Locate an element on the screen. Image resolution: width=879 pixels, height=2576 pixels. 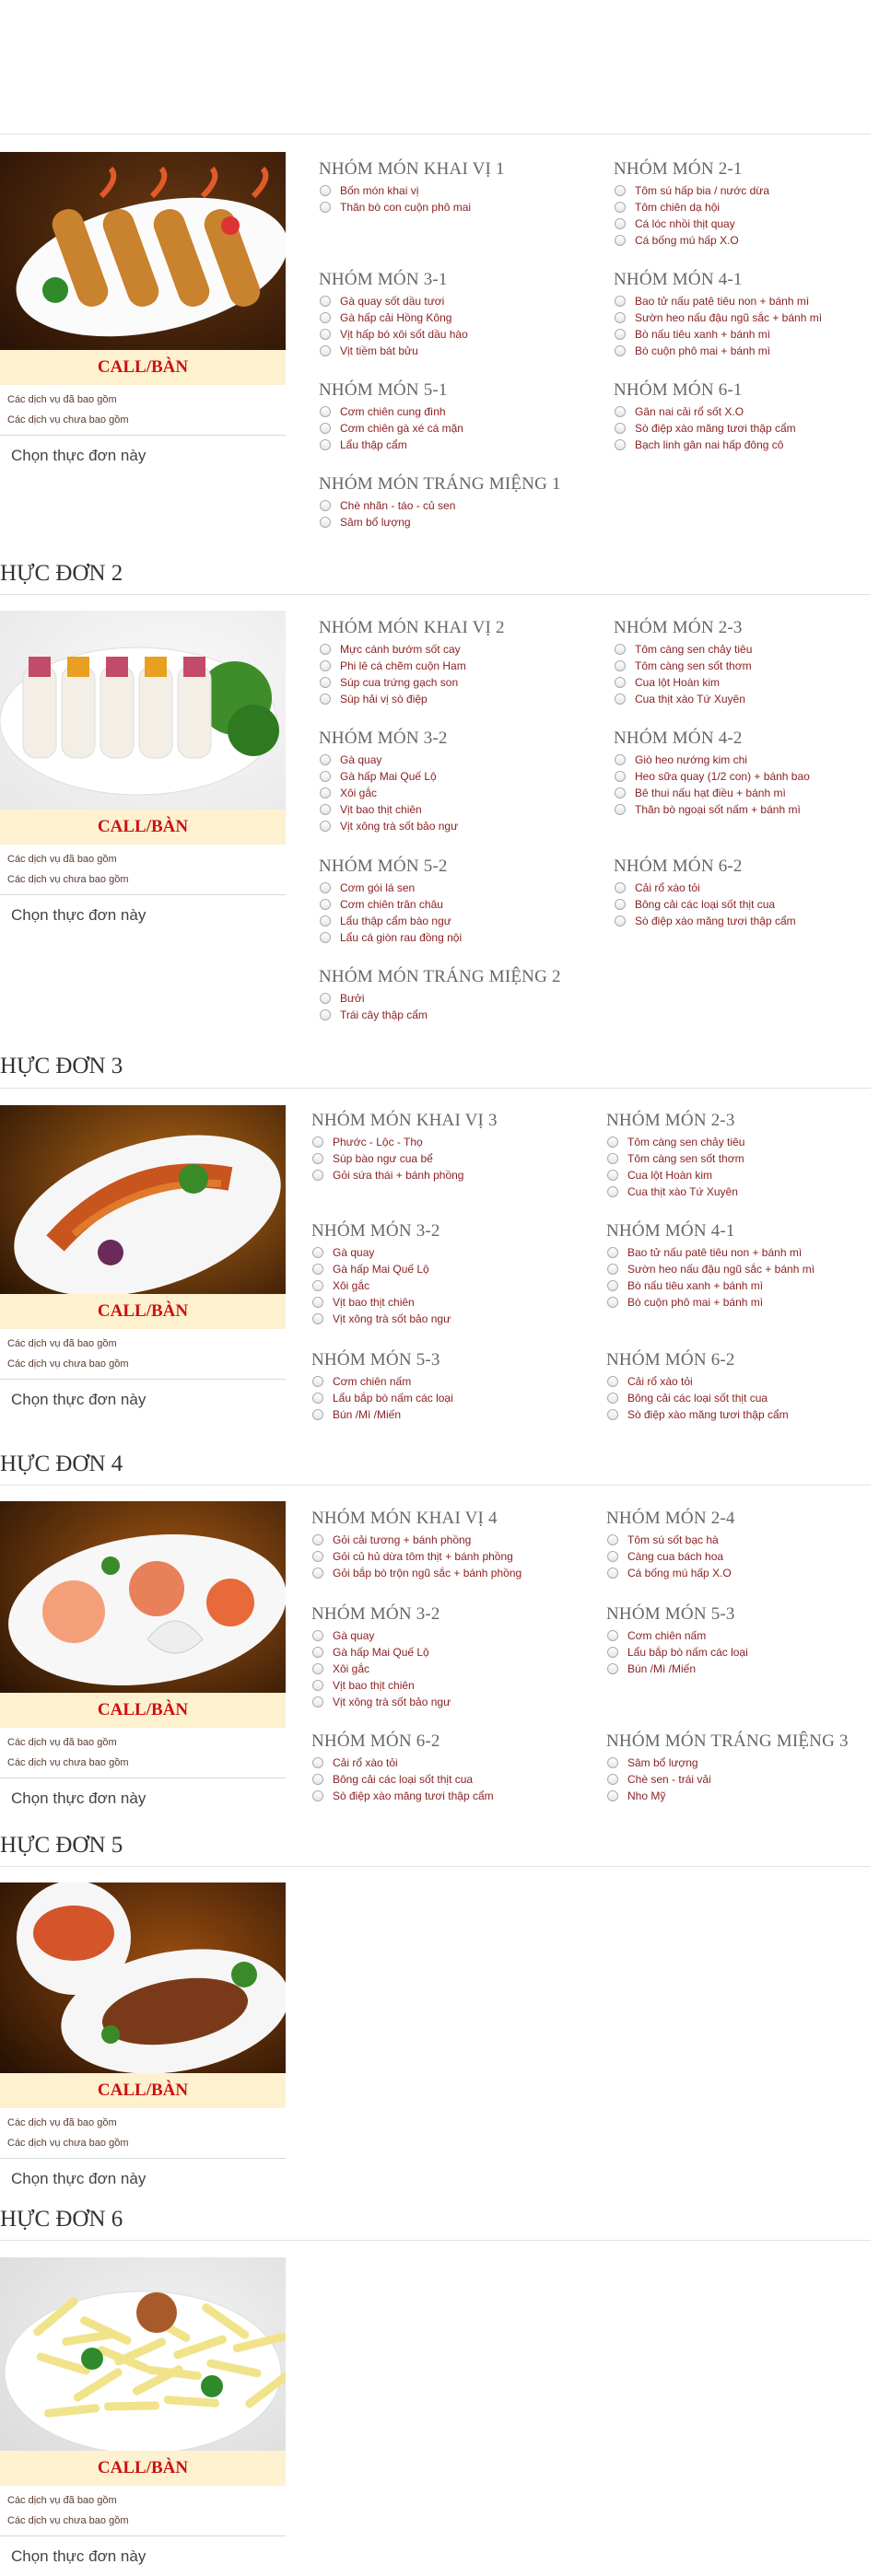
dish-option: Heo sữa quay (1/2 con) + bánh bao is located at coordinates (746, 776).